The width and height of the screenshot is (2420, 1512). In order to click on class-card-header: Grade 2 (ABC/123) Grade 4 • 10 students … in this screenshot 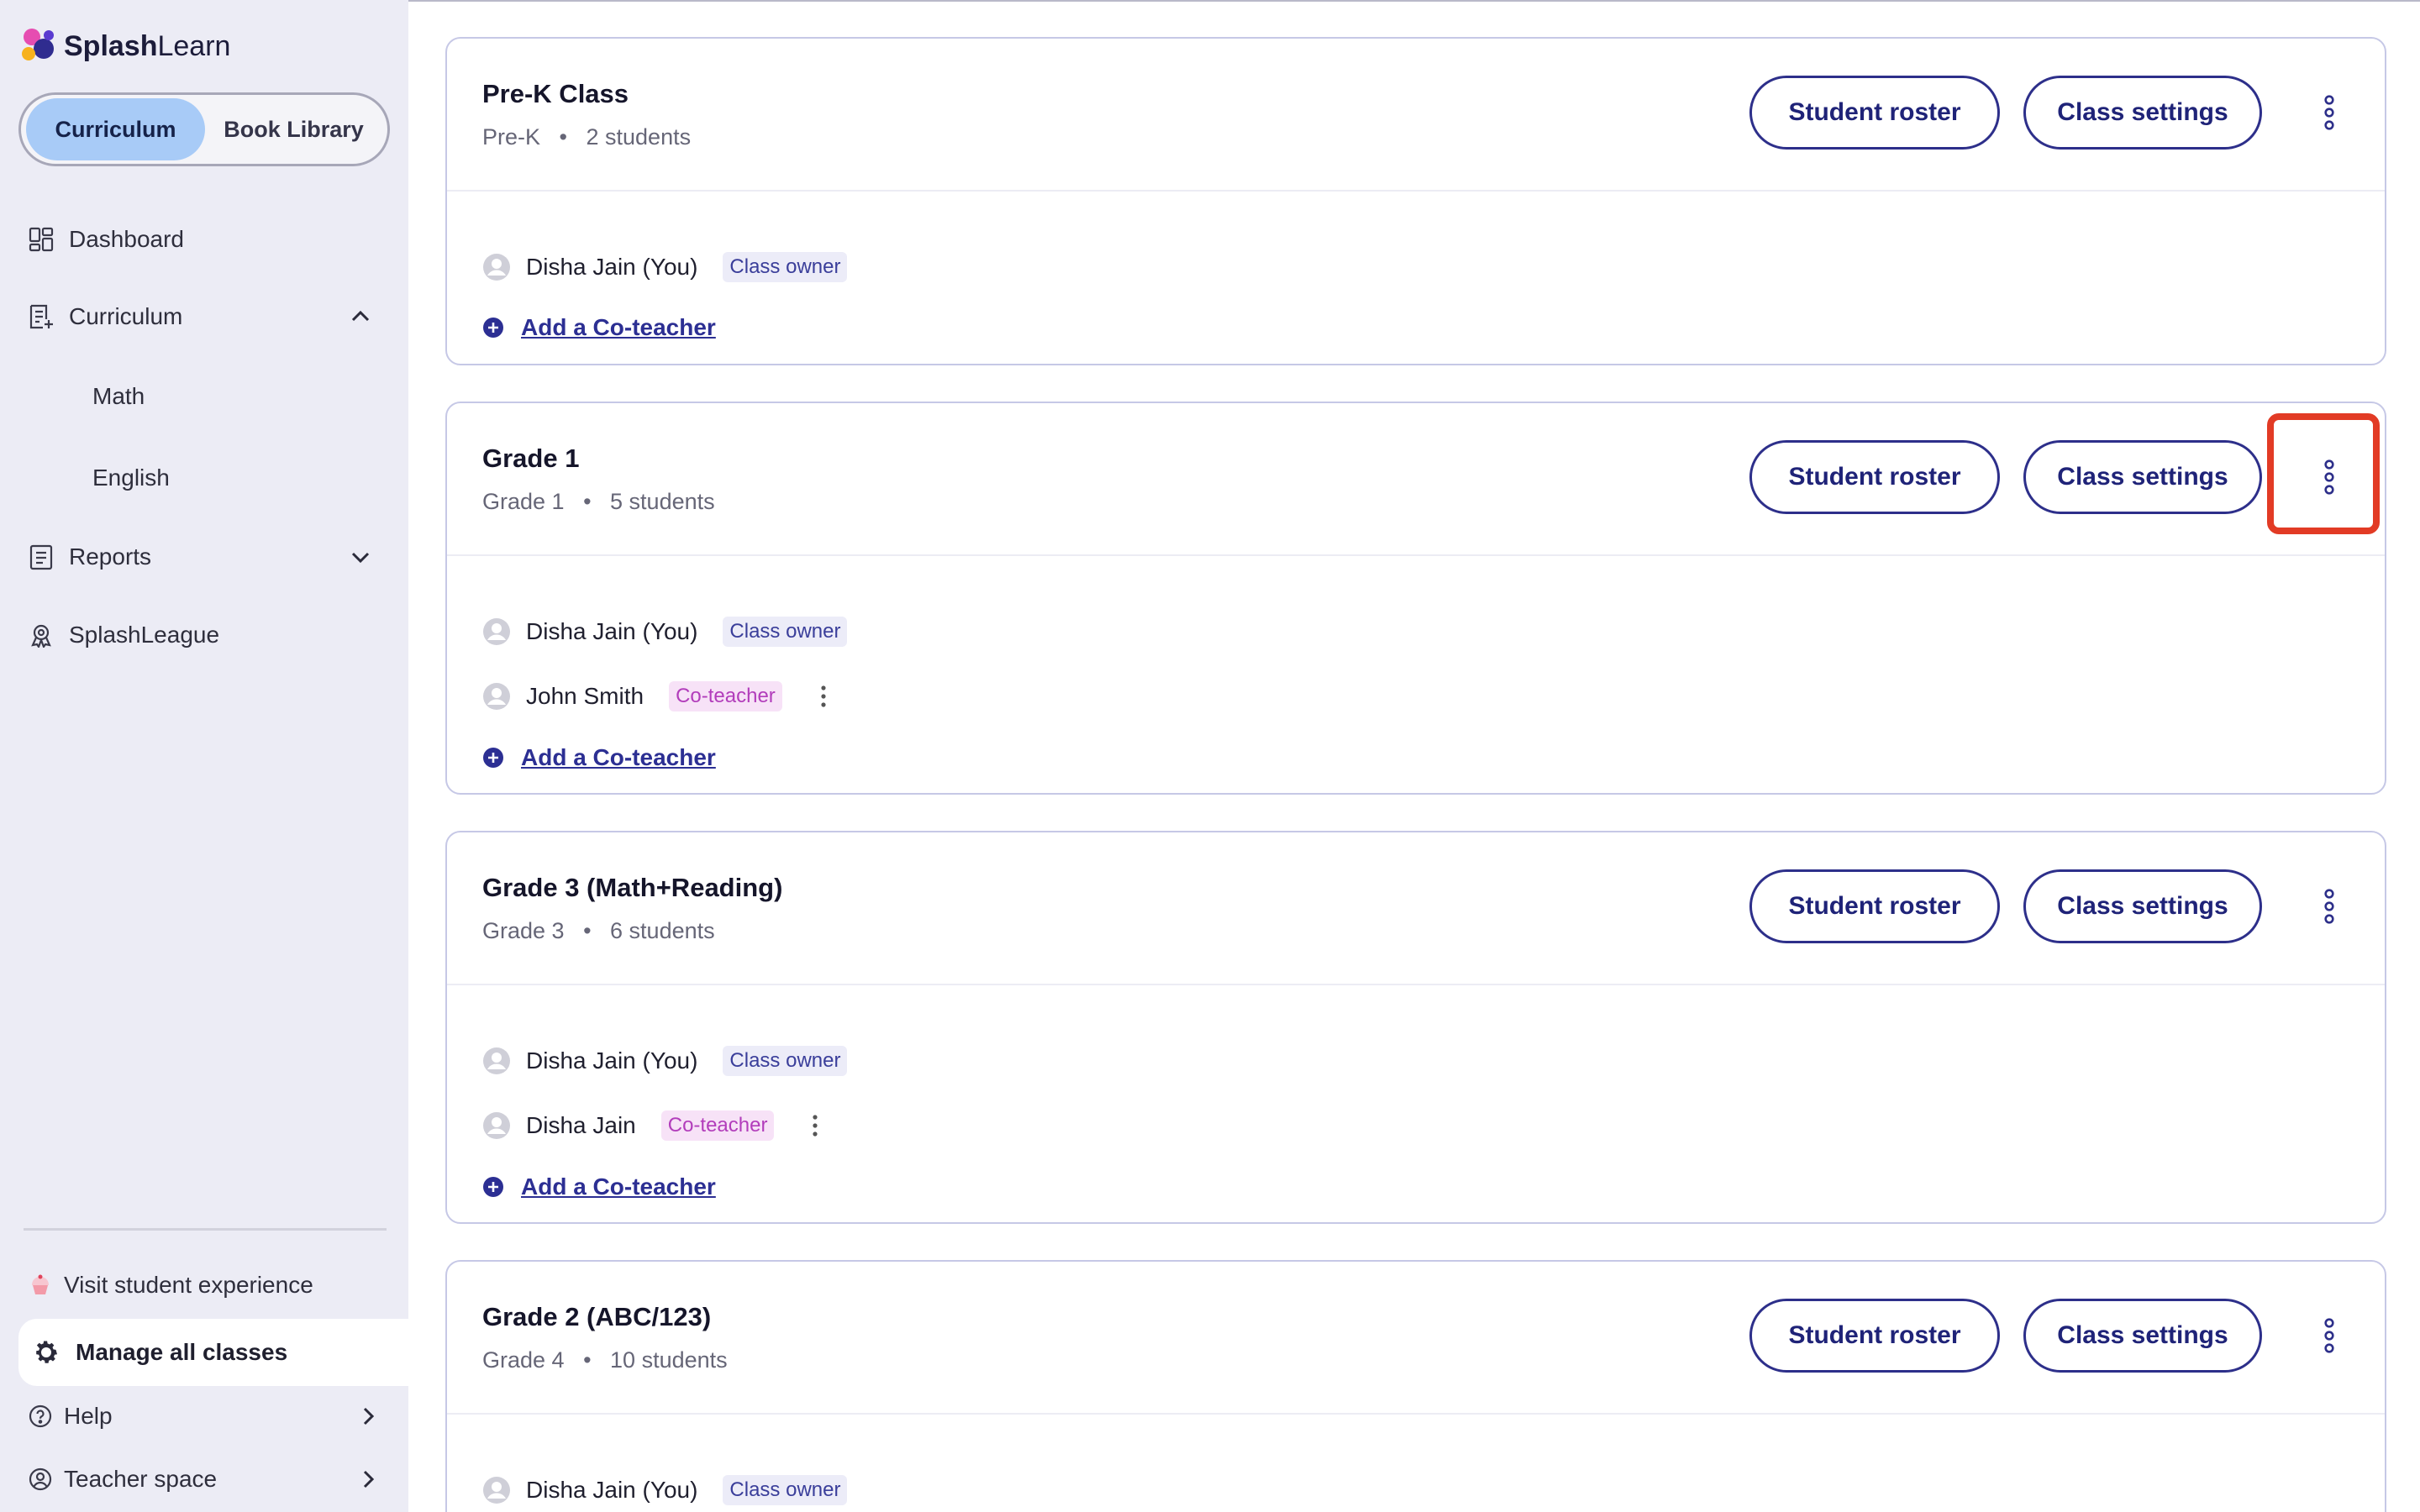, I will do `click(1416, 1338)`.